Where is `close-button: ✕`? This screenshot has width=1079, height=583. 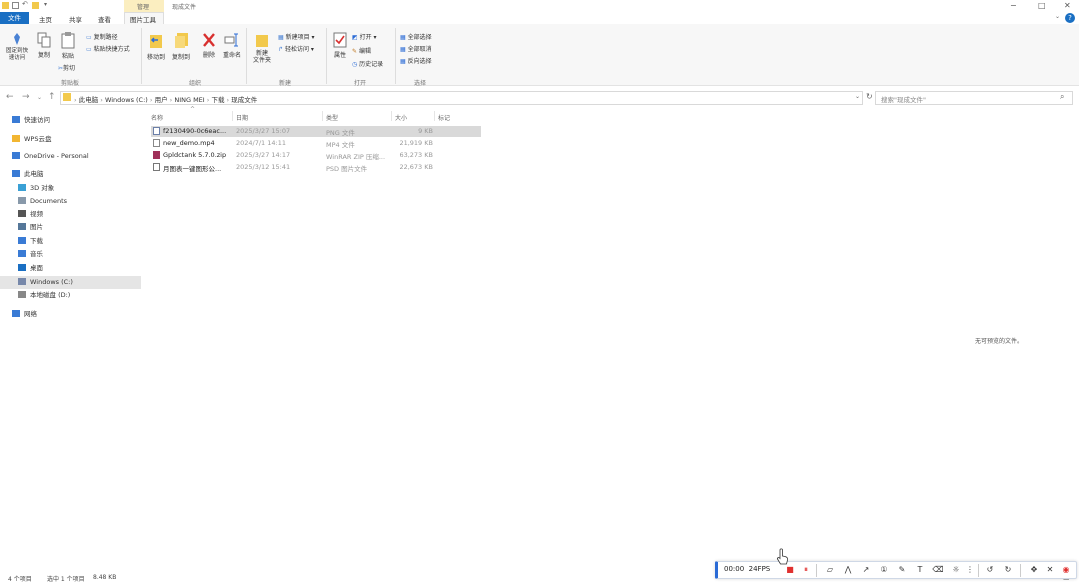 close-button: ✕ is located at coordinates (1067, 5).